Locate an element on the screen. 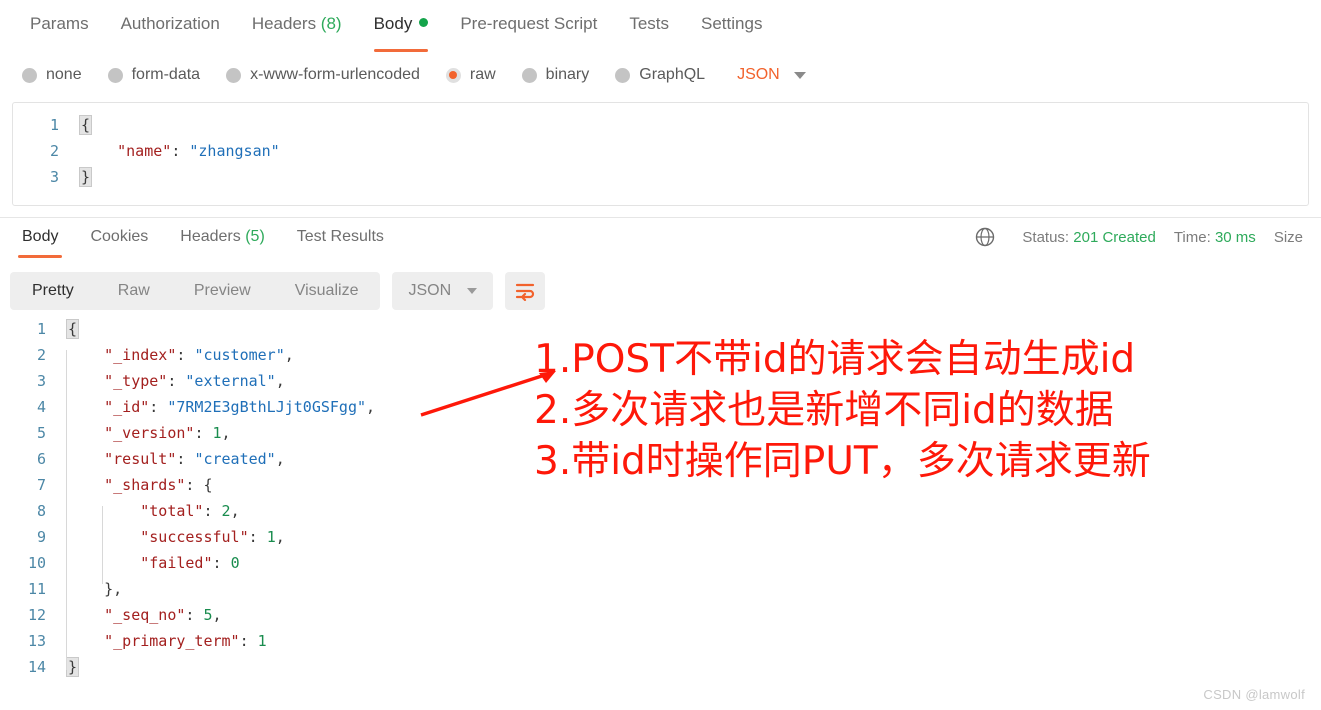  body-type-raw: raw is located at coordinates (470, 75).